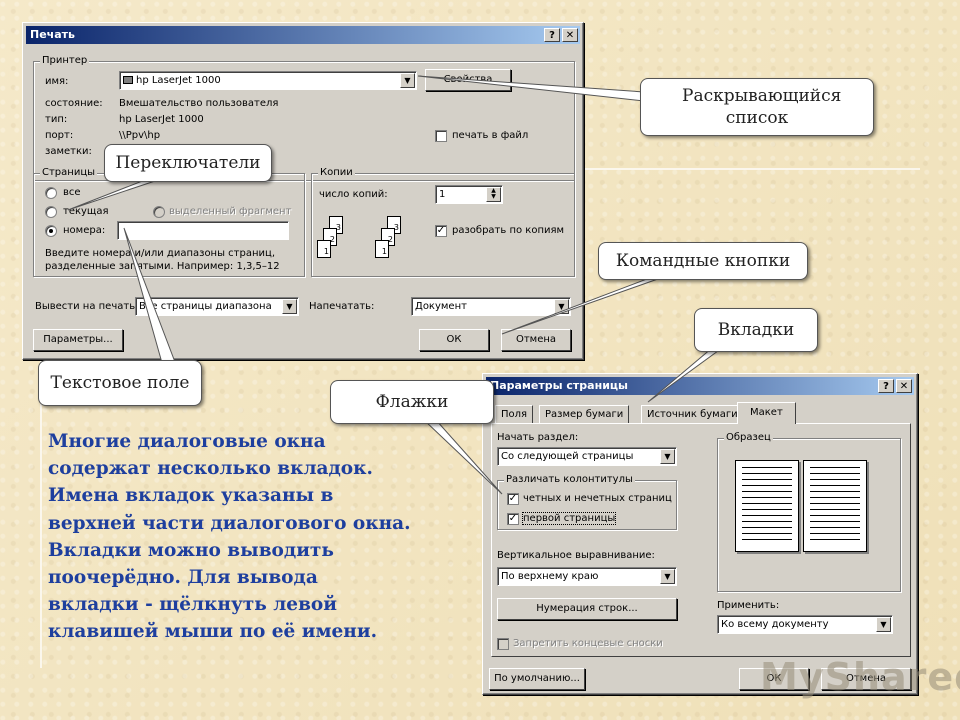  I want to click on print-dropdown: Документ ▼, so click(491, 306).